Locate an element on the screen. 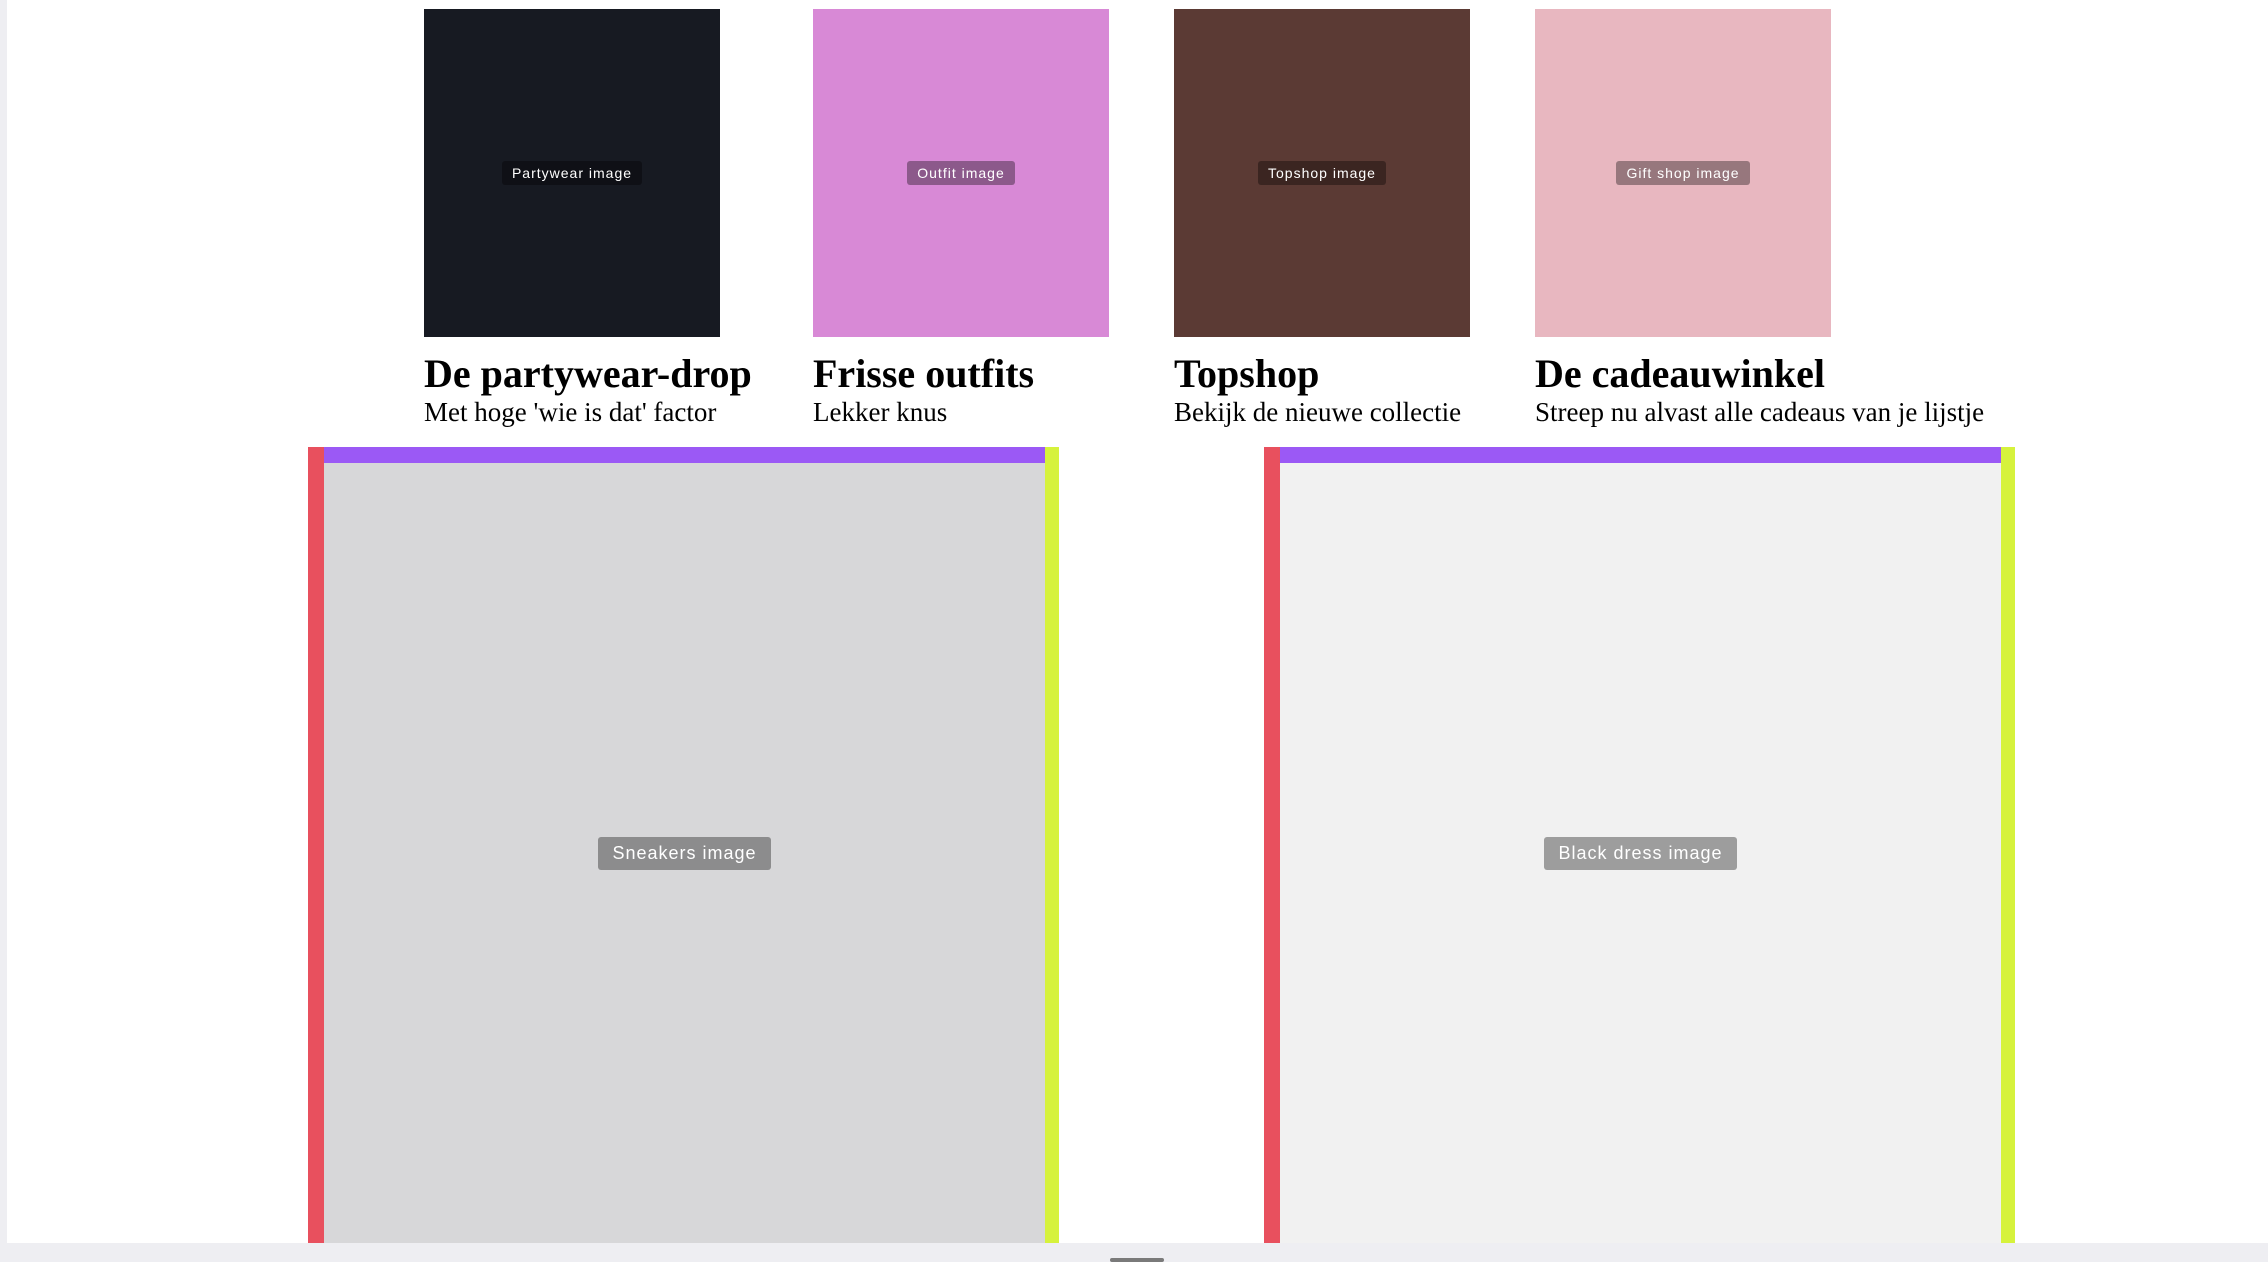 Image resolution: width=2268 pixels, height=1262 pixels. image-placeholder-label: Gift shop image is located at coordinates (1683, 173).